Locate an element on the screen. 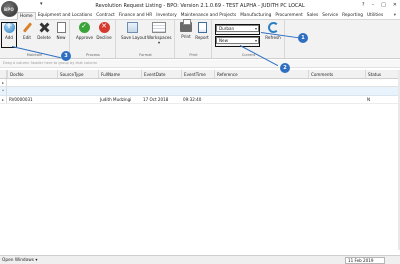 The width and height of the screenshot is (400, 264). column-header-sourcetype: SourceType is located at coordinates (77, 74).